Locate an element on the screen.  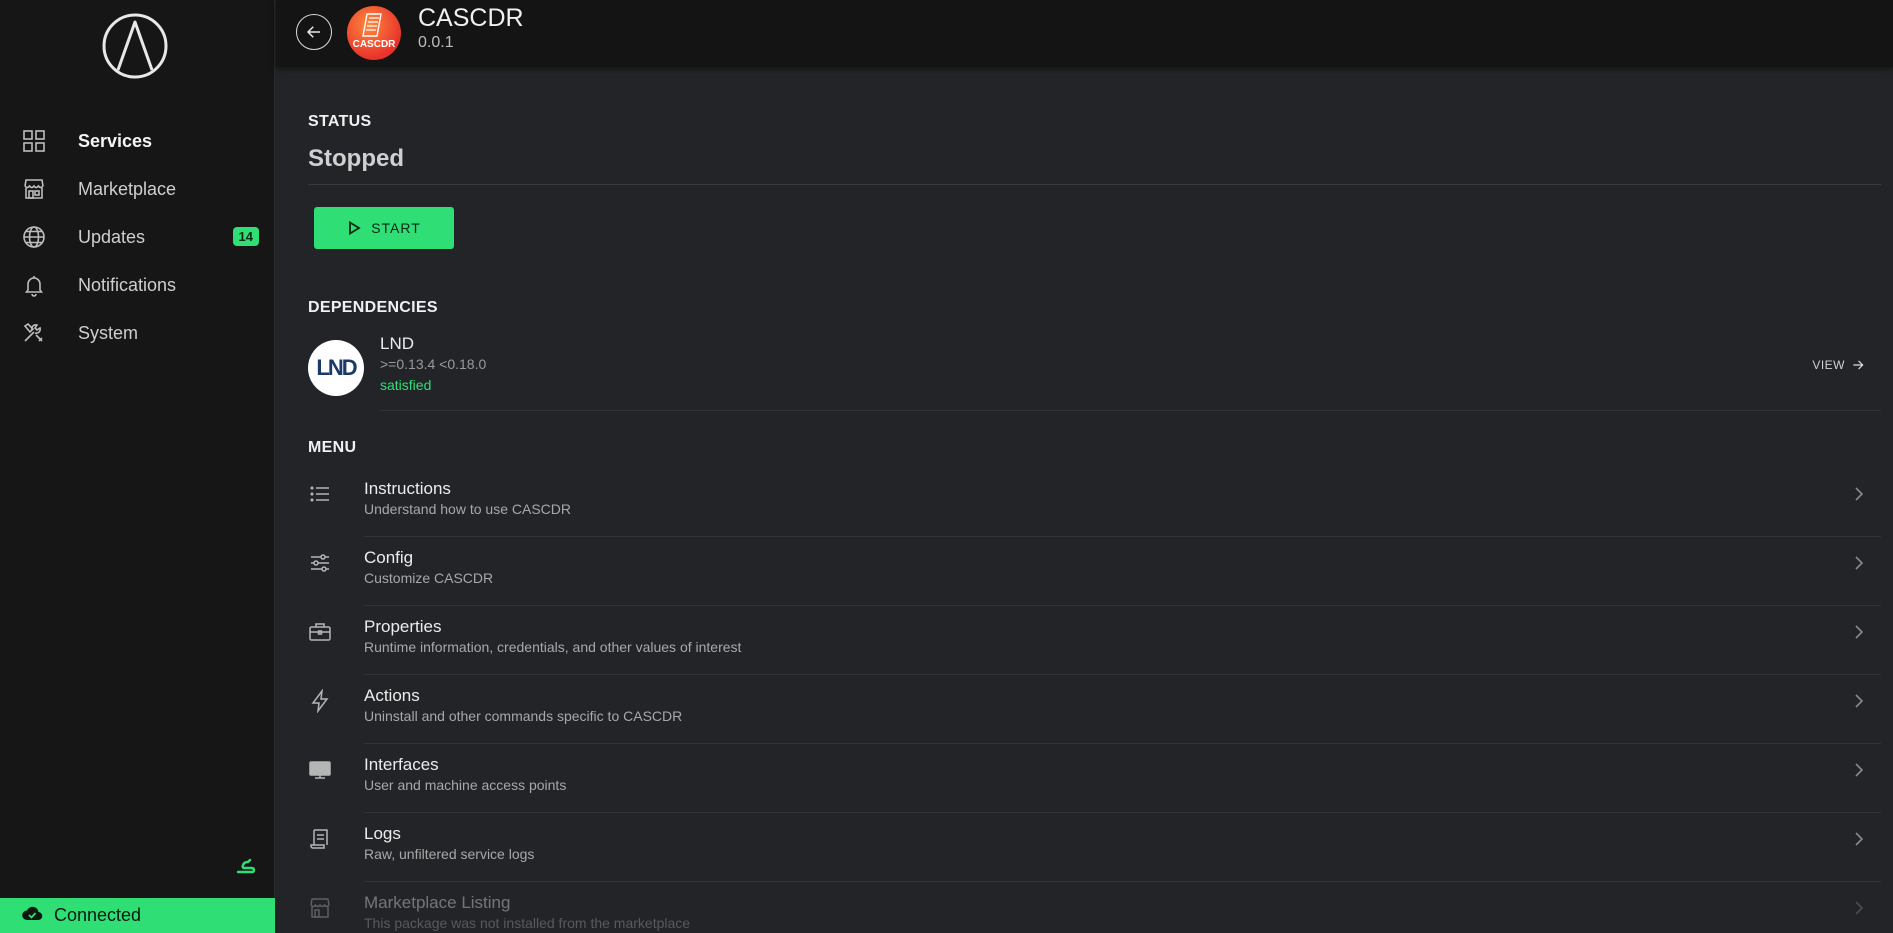
start9-logo-icon is located at coordinates (135, 46).